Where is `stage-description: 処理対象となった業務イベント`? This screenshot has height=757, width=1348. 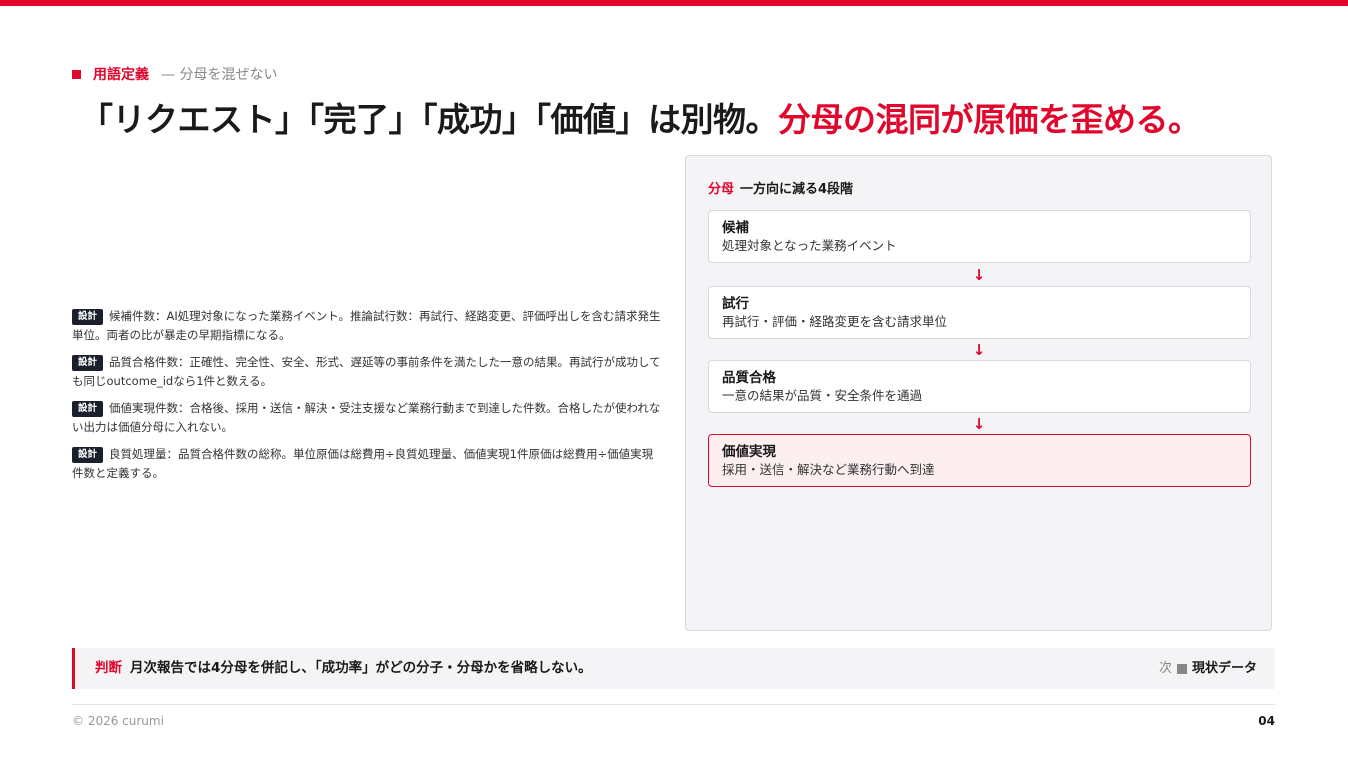 stage-description: 処理対象となった業務イベント is located at coordinates (809, 245).